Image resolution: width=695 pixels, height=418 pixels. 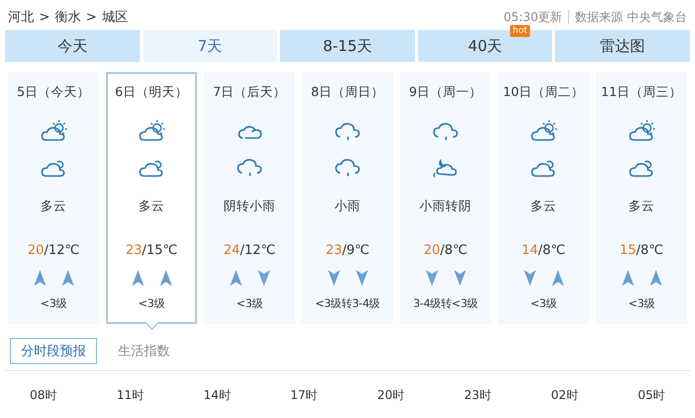 I want to click on day-date: 8日（周日）, so click(x=347, y=92).